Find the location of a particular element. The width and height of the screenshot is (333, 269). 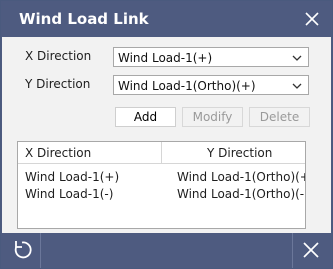

row-cell-y: Wind Load-1(Ortho)(+) is located at coordinates (241, 177).